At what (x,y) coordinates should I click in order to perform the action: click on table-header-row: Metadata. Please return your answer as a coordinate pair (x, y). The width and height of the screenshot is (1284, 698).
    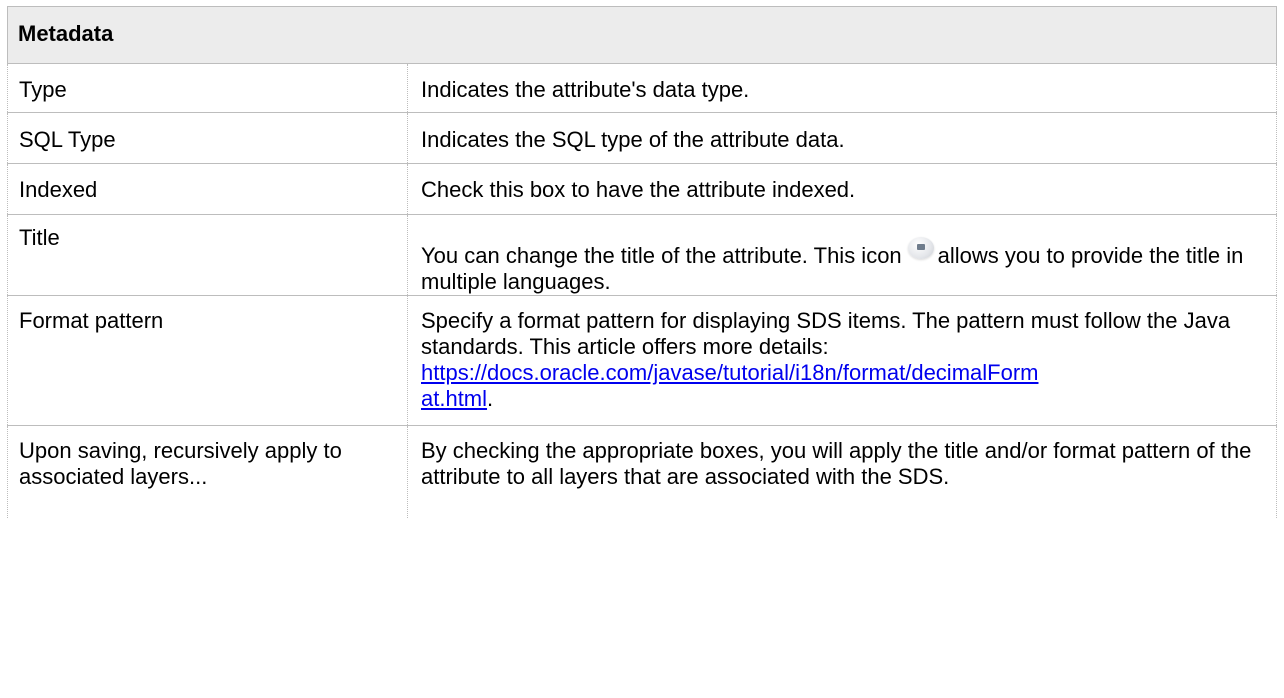
    Looking at the image, I should click on (642, 35).